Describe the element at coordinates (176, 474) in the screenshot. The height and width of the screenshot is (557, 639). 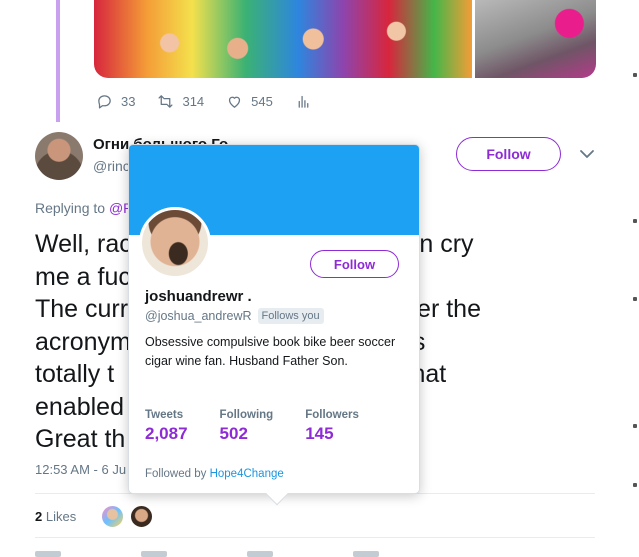
I see `followed-by-prefix: Followed by` at that location.